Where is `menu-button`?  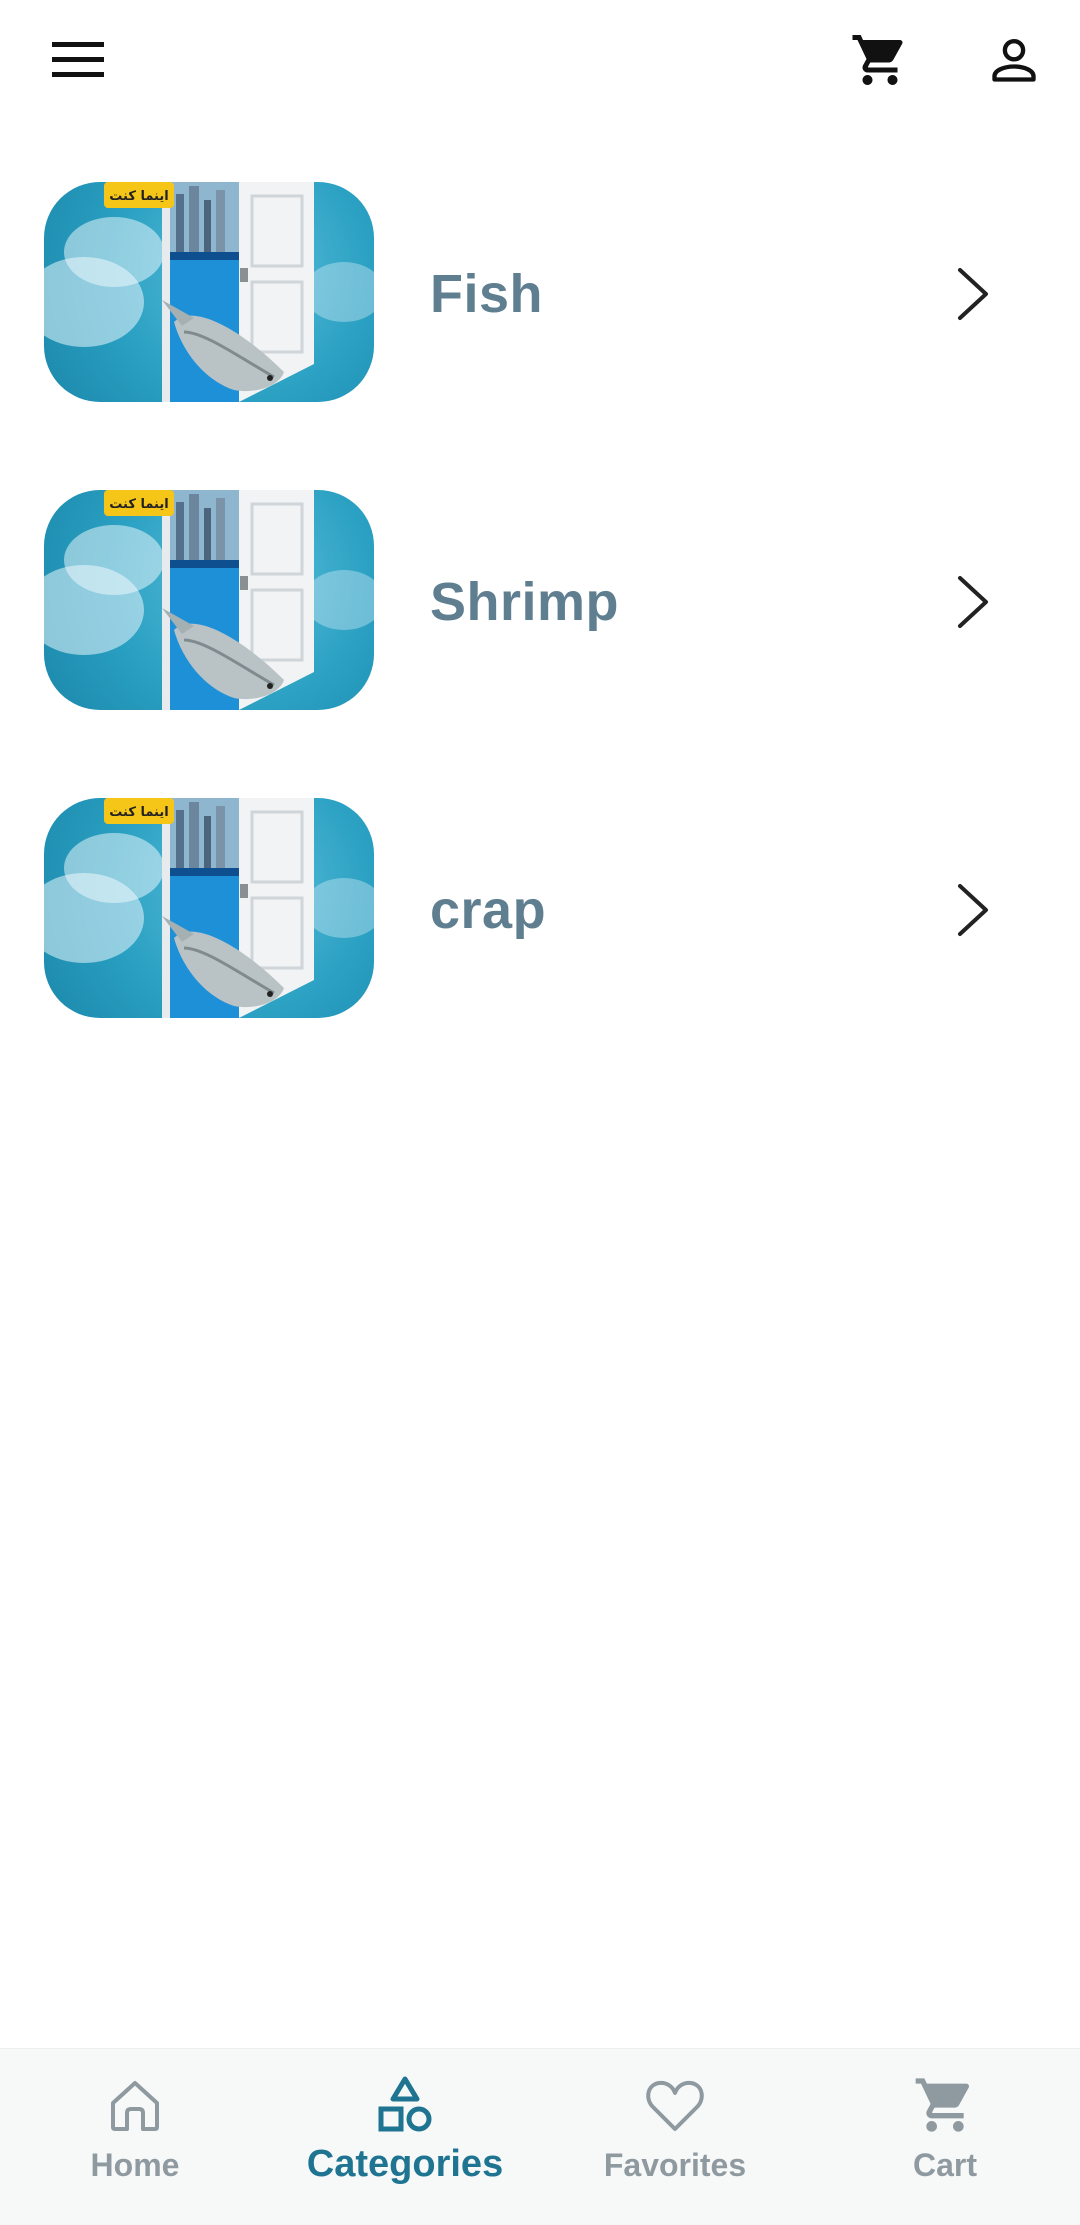 menu-button is located at coordinates (78, 60).